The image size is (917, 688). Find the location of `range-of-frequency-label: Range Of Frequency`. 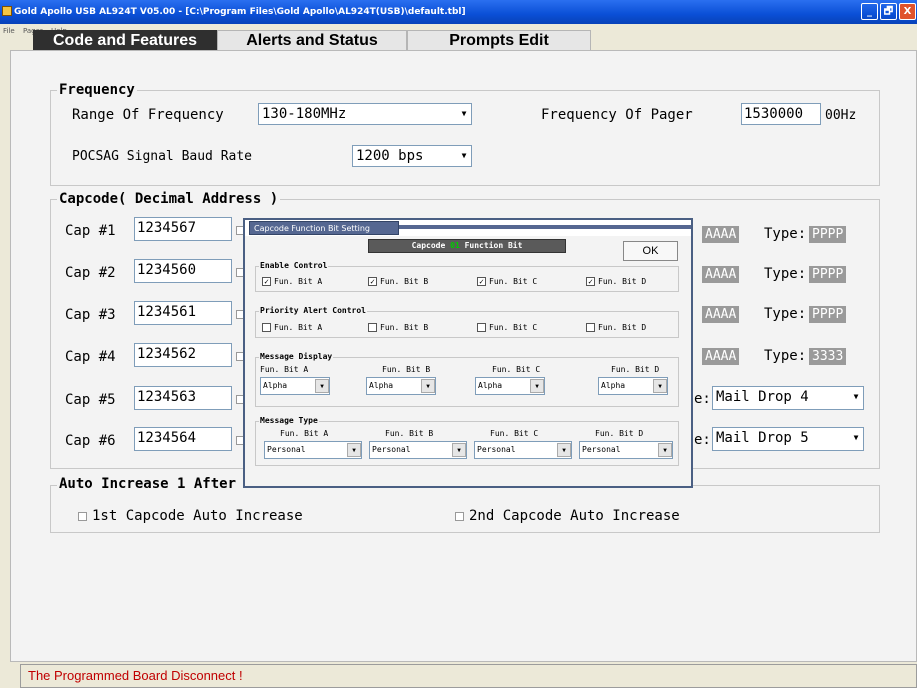

range-of-frequency-label: Range Of Frequency is located at coordinates (148, 115).